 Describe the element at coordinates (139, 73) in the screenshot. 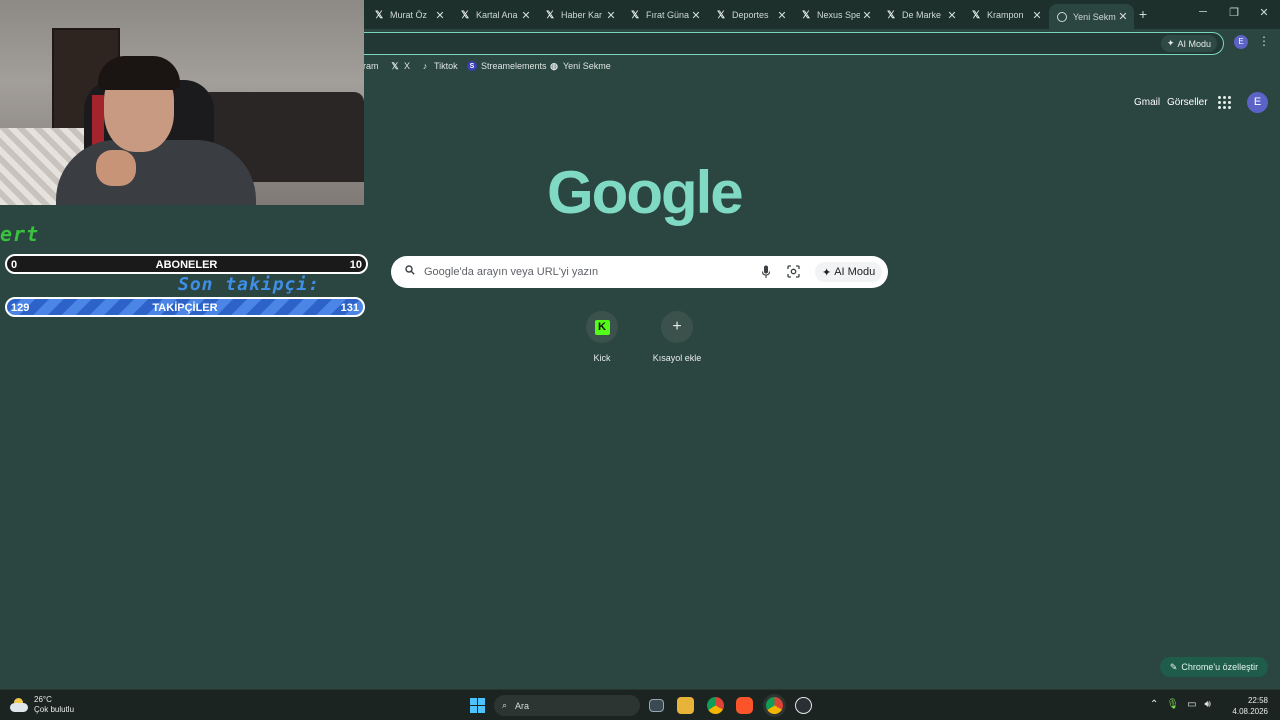

I see `webcam-person-hair` at that location.